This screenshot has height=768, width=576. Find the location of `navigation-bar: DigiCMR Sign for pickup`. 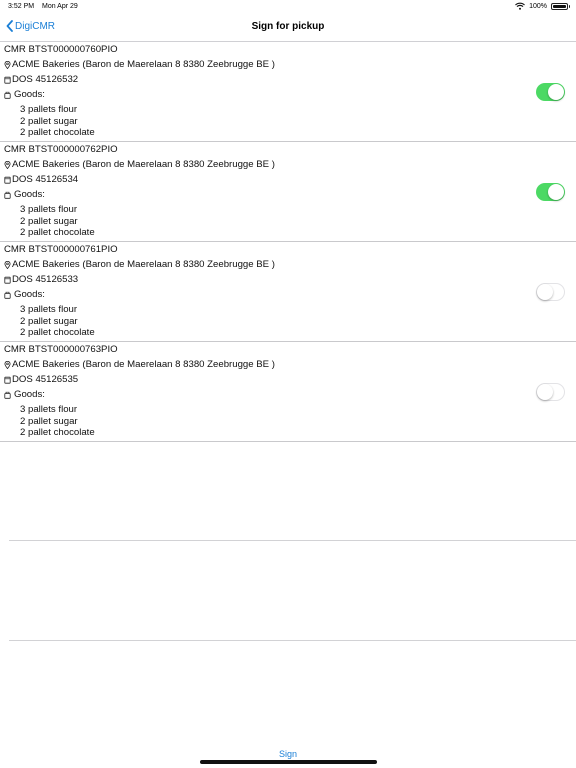

navigation-bar: DigiCMR Sign for pickup is located at coordinates (288, 28).